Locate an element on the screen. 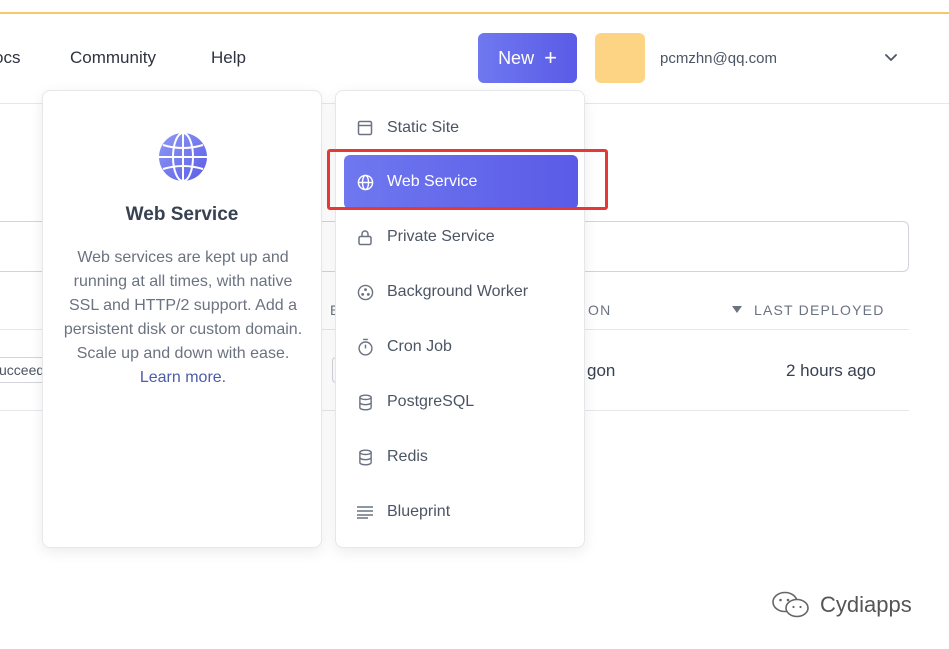 This screenshot has height=649, width=949. nav-docs: ocs is located at coordinates (10, 58).